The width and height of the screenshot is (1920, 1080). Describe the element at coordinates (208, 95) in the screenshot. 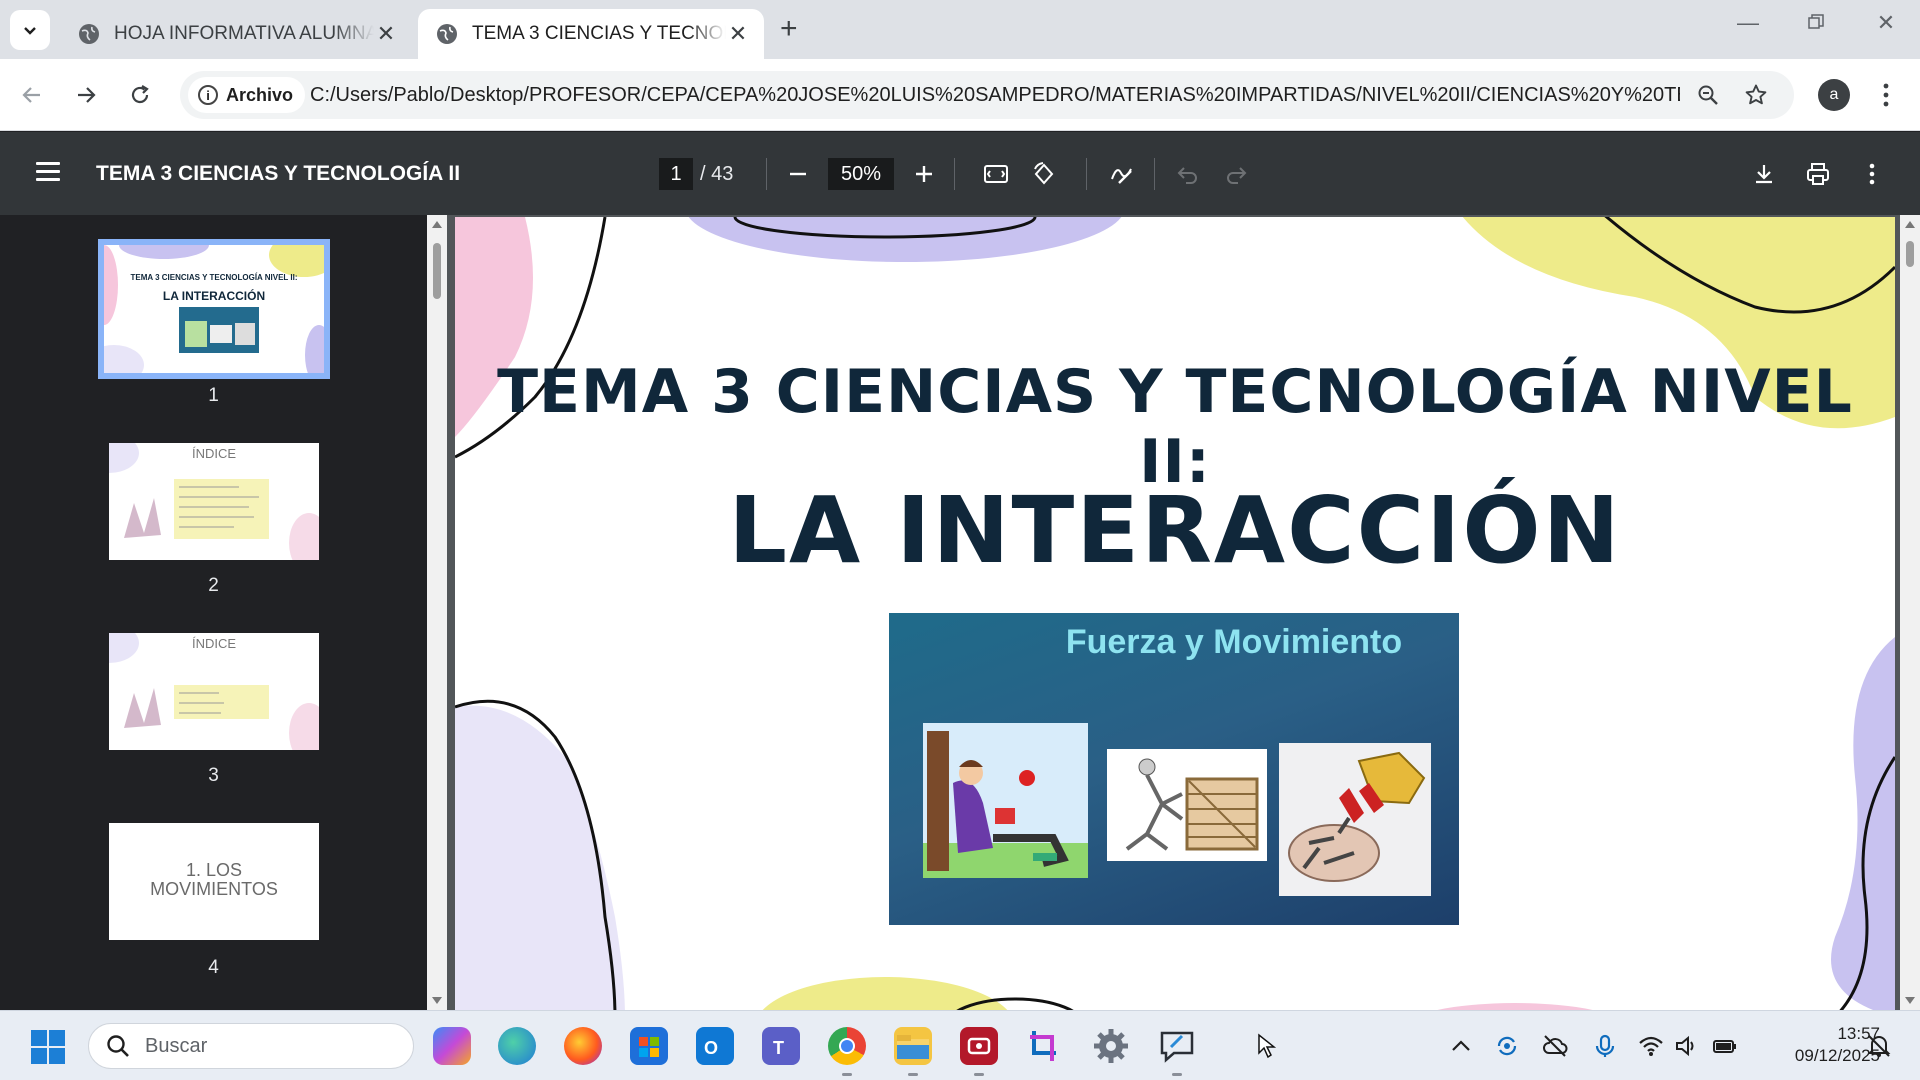

I see `info-icon: i` at that location.